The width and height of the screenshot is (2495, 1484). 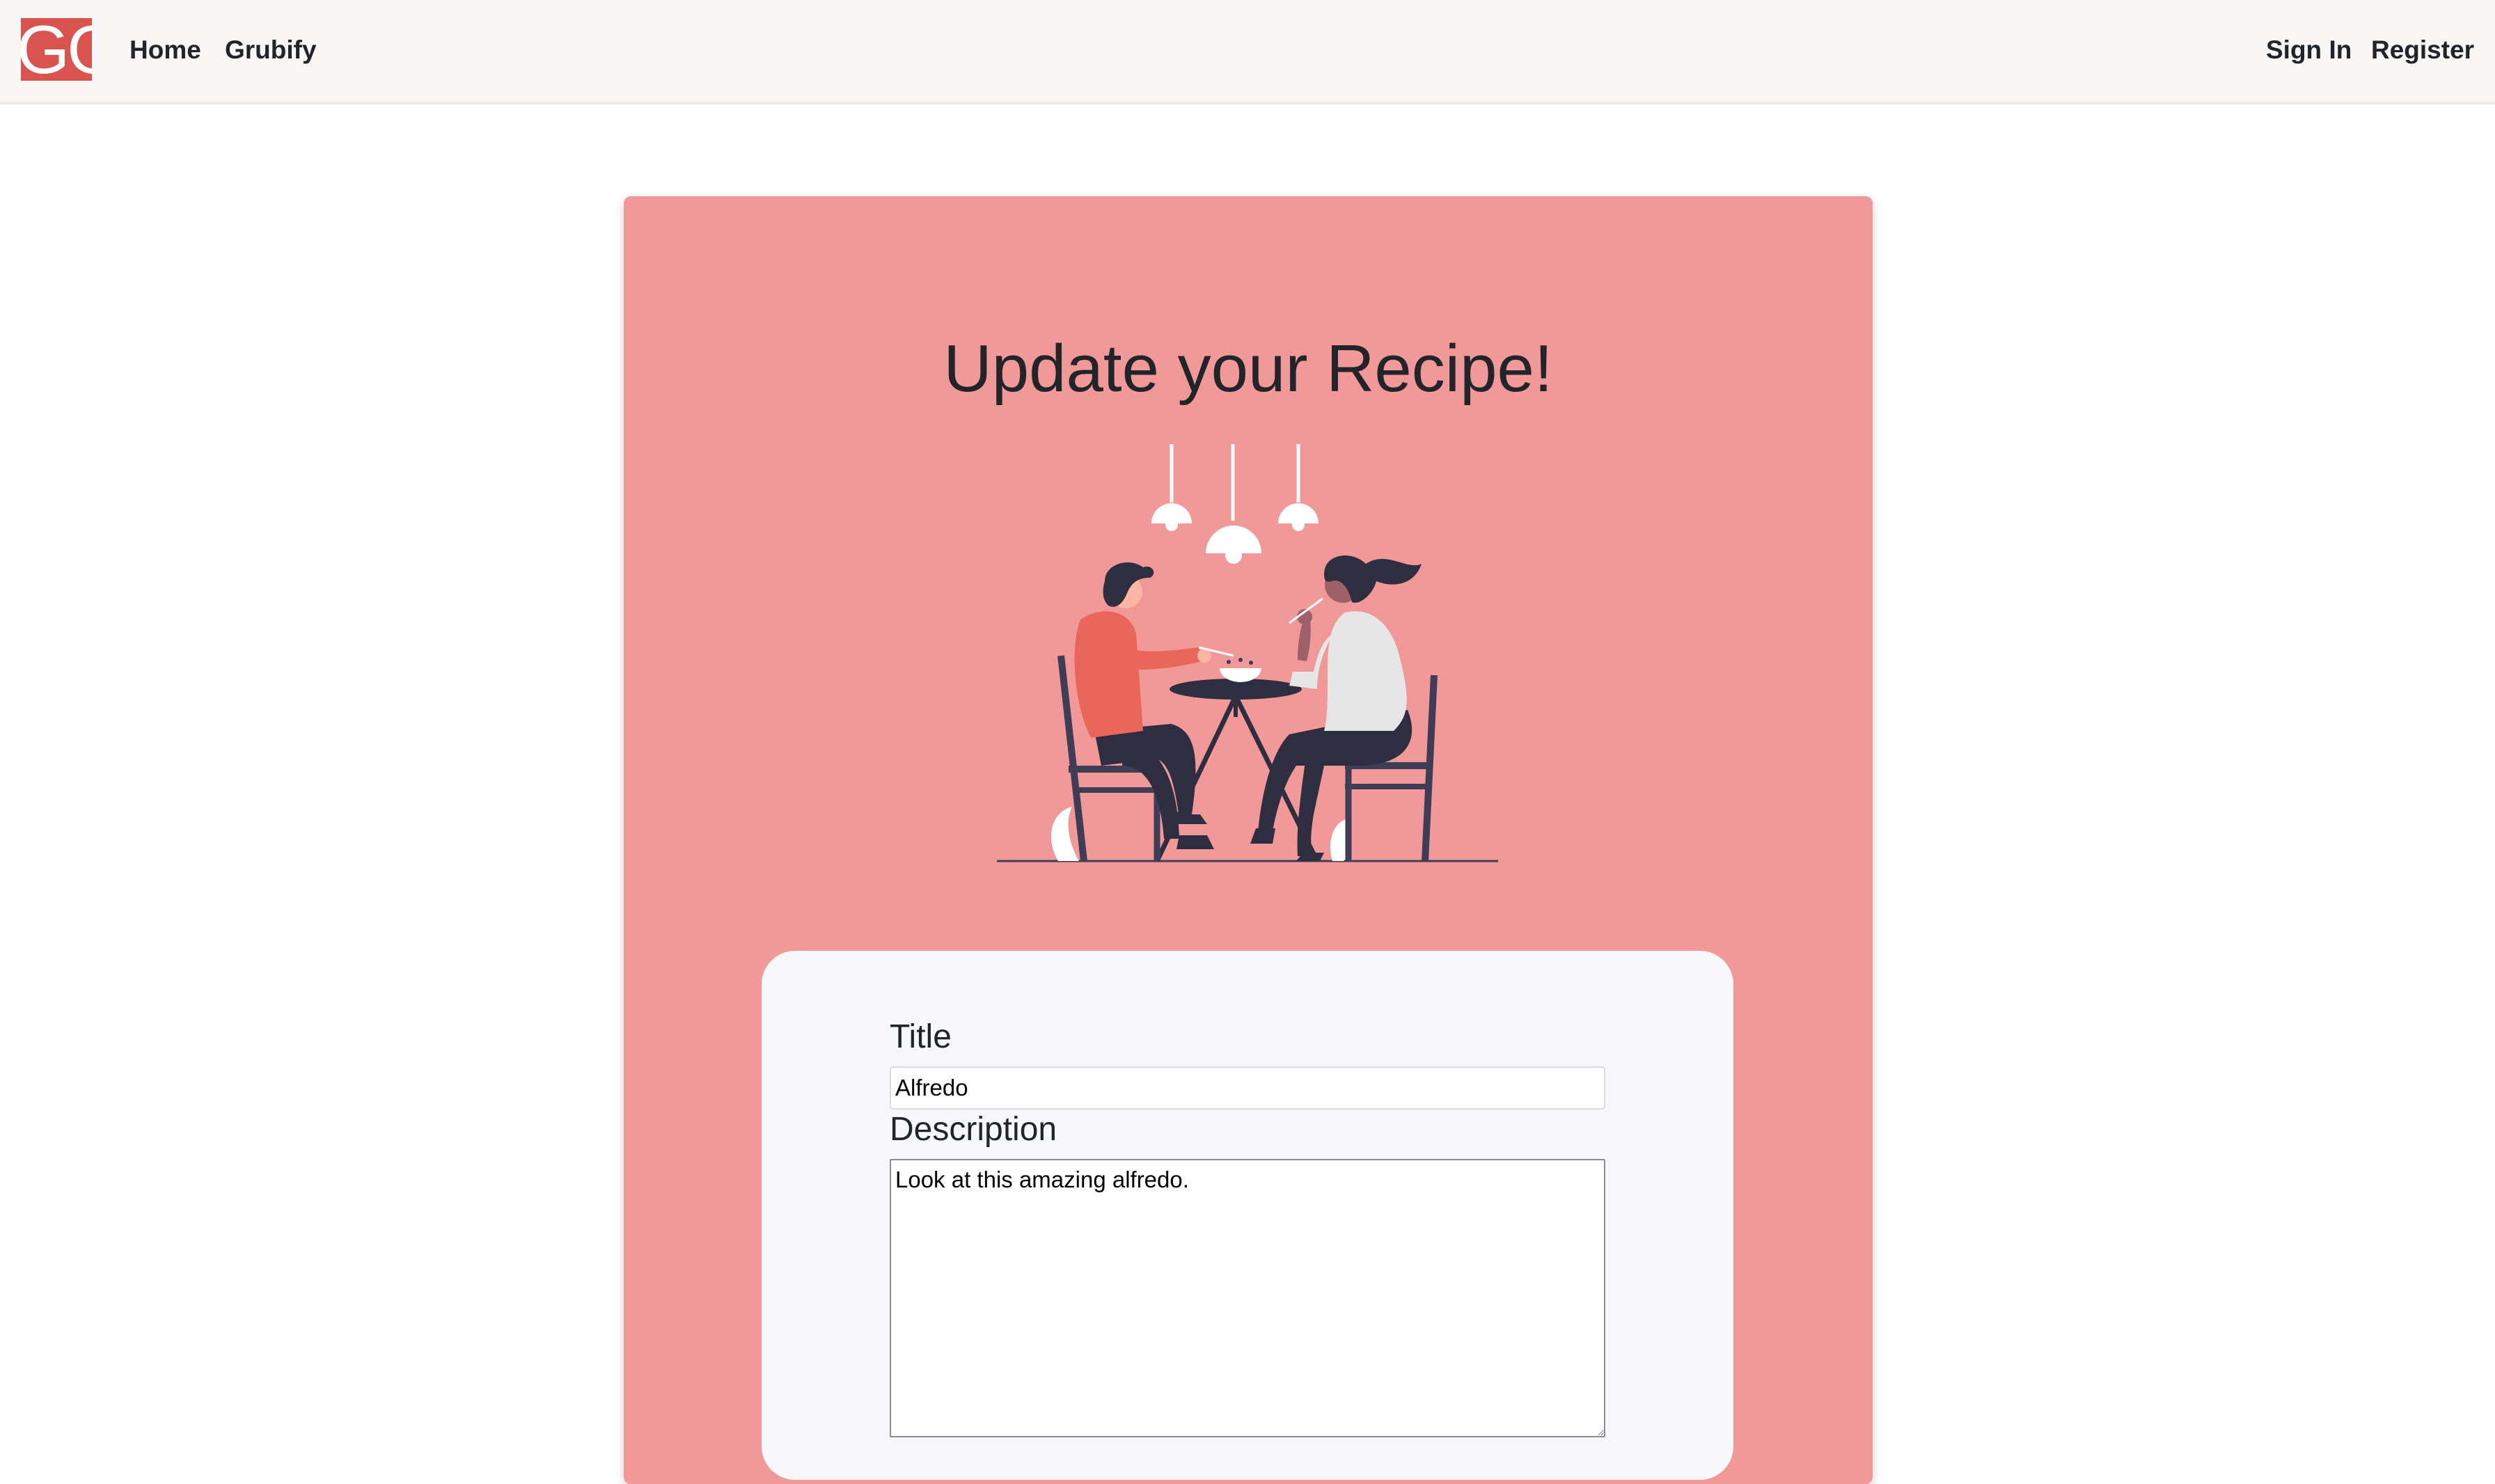 What do you see at coordinates (2422, 50) in the screenshot?
I see `nav-link-register: Register` at bounding box center [2422, 50].